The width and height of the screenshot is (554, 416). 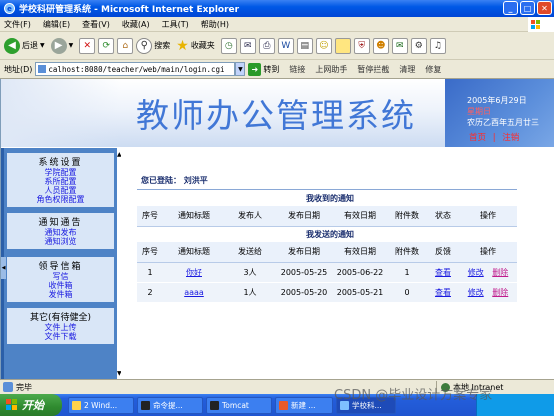 What do you see at coordinates (331, 69) in the screenshot?
I see `helper-button: 上网助手` at bounding box center [331, 69].